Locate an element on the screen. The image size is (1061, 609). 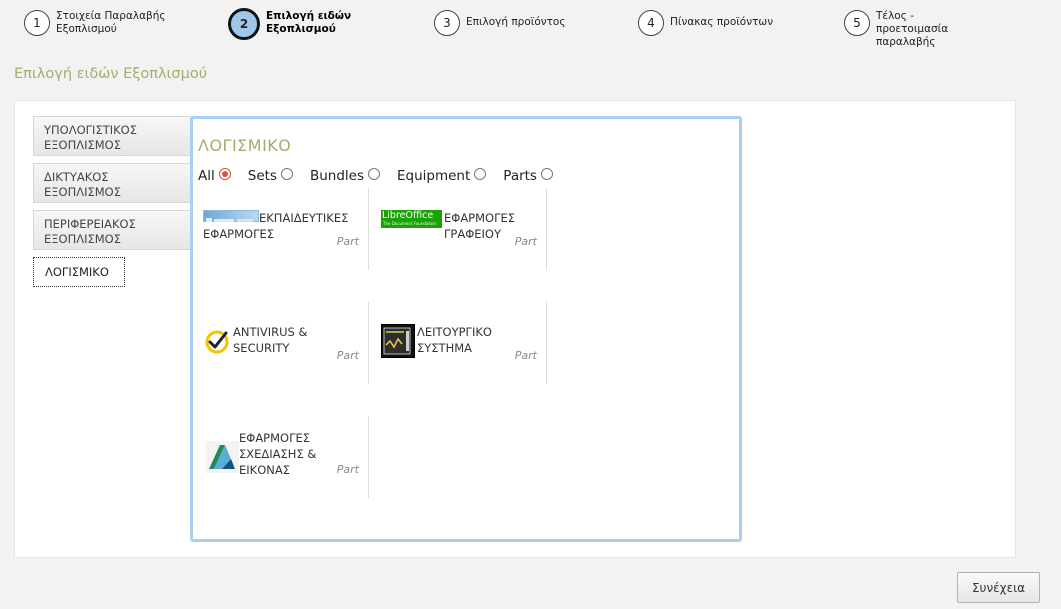
step-3: 3 Επιλογή προϊόντος is located at coordinates (515, 23).